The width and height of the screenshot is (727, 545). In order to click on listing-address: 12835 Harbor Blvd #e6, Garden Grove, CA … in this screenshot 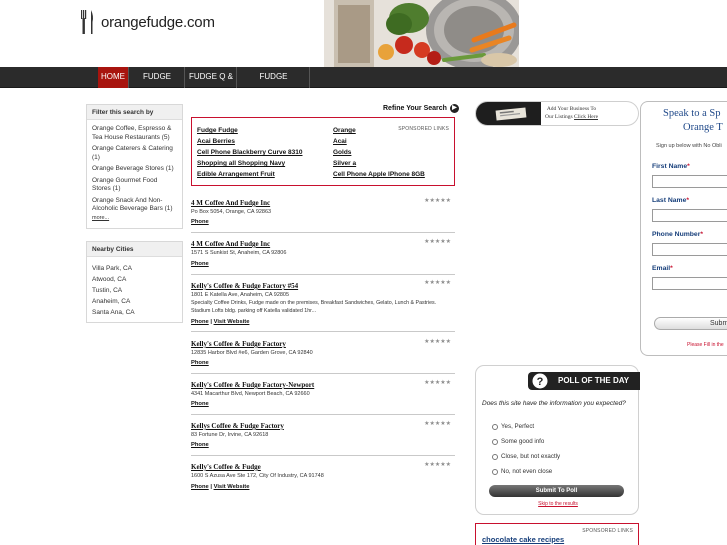, I will do `click(252, 353)`.